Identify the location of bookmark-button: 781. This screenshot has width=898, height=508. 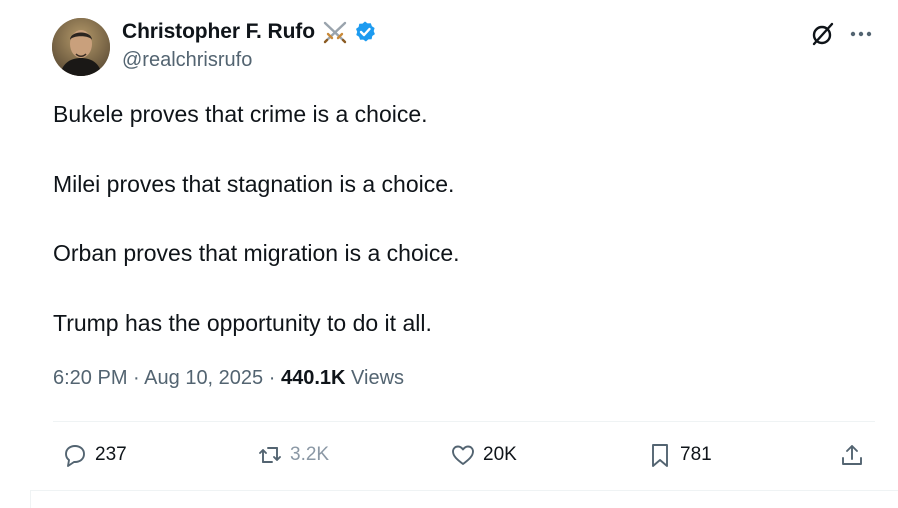
(679, 455).